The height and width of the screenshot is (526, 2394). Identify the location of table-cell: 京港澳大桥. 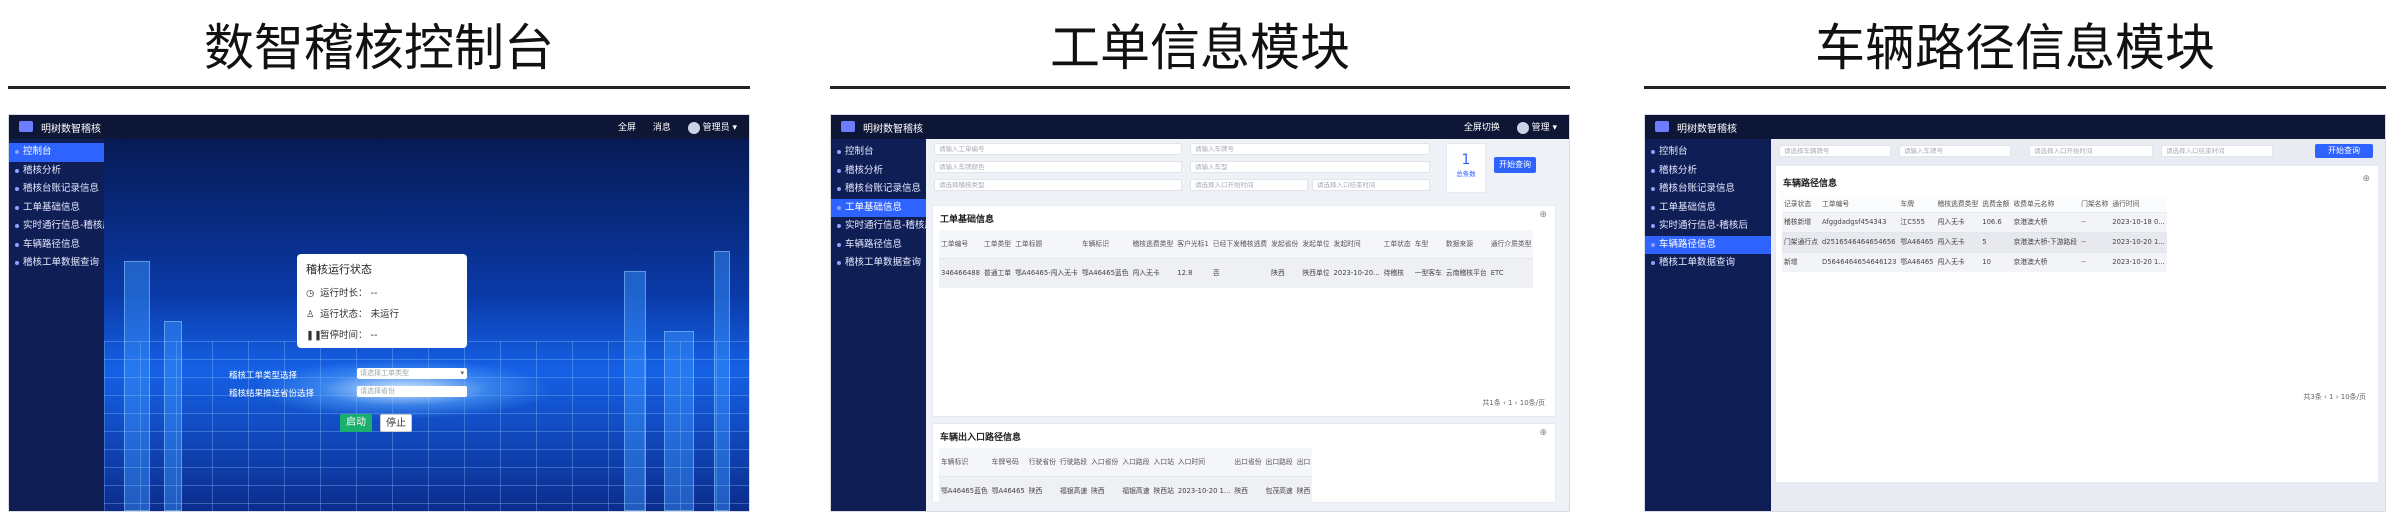
(2045, 261).